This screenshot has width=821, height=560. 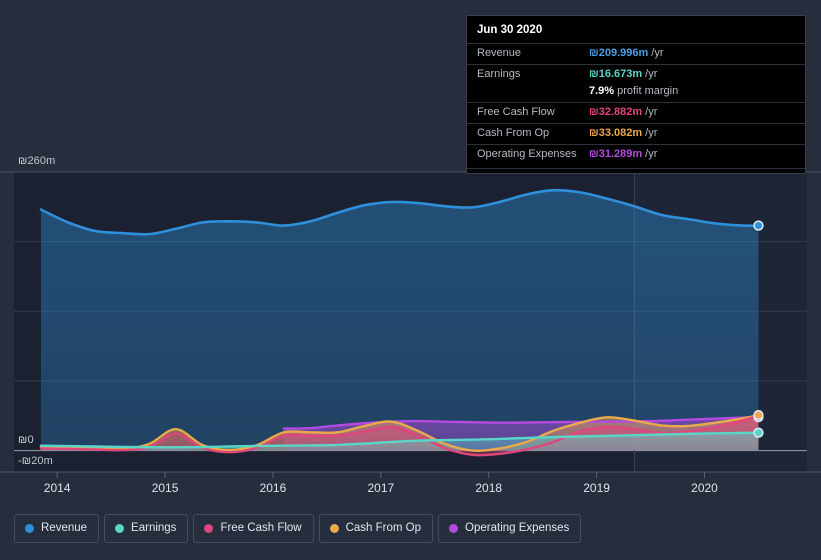 I want to click on x-axis-tick-2016: 2016, so click(x=273, y=488).